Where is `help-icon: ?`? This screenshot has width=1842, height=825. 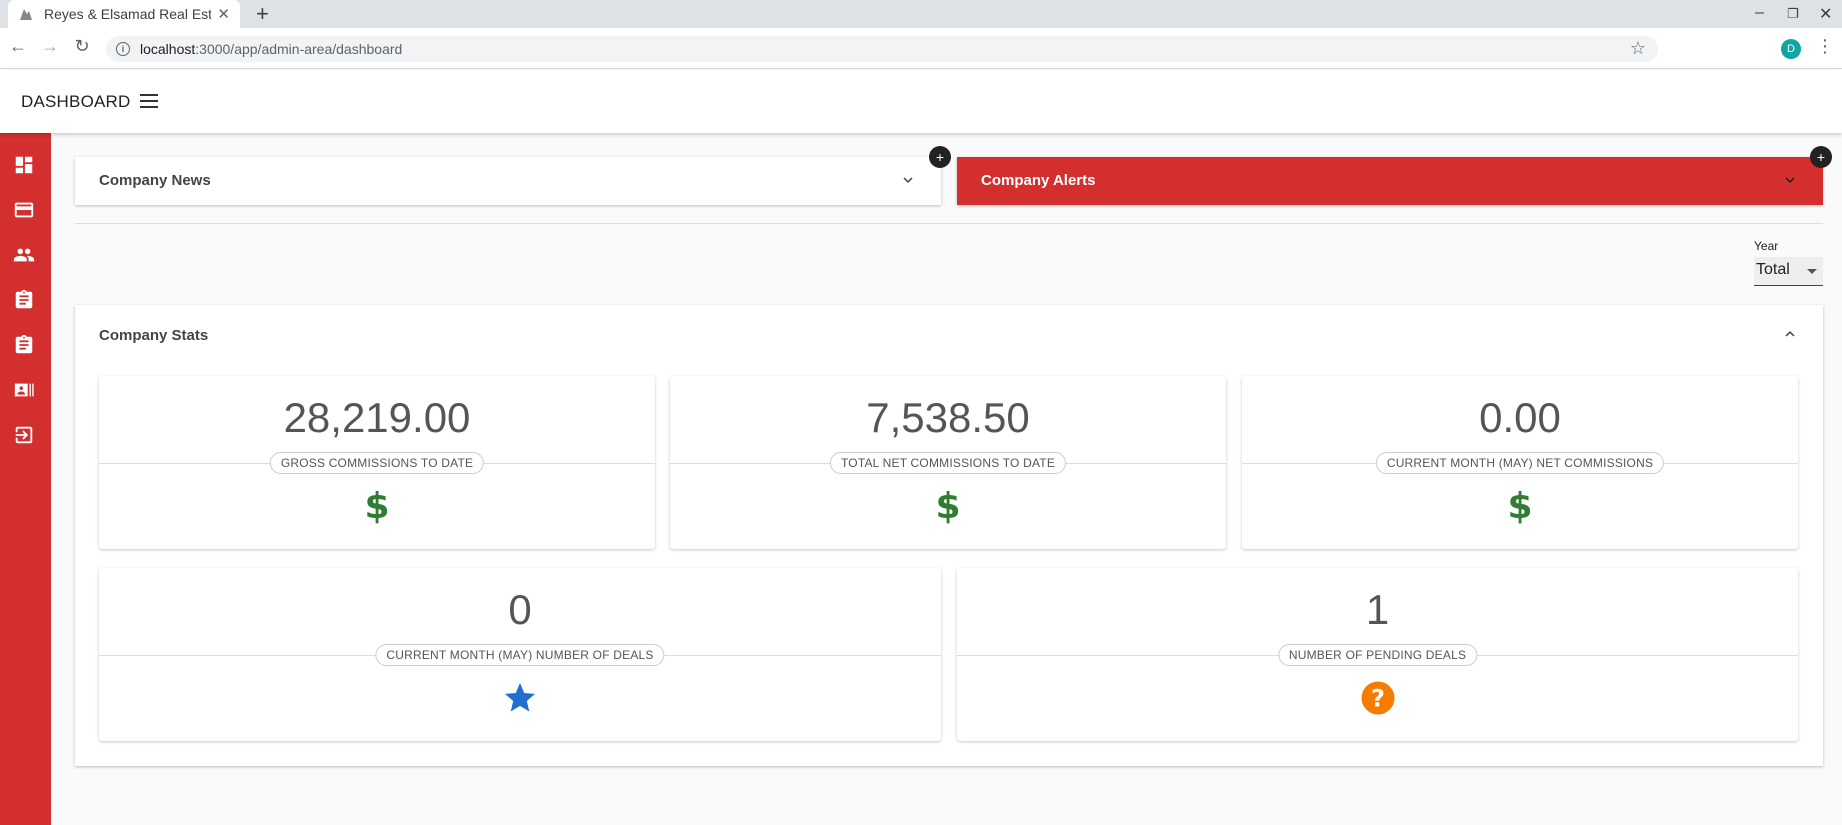
help-icon: ? is located at coordinates (1378, 698).